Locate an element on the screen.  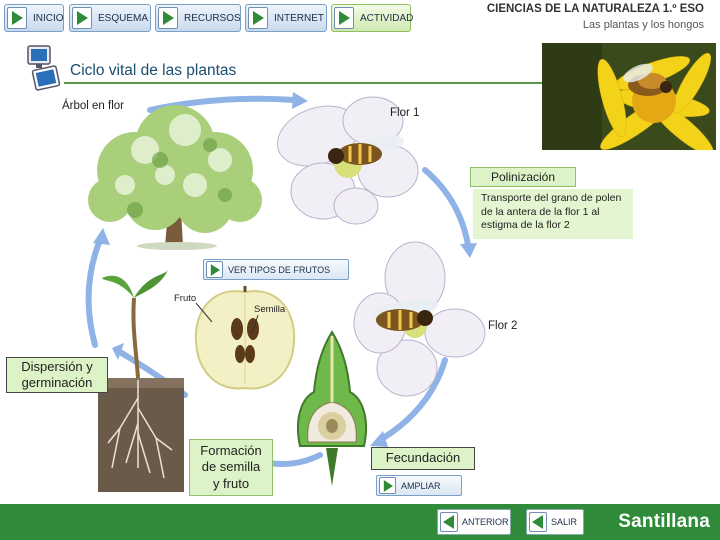
previous-label: ANTERIOR is located at coordinates (485, 522).